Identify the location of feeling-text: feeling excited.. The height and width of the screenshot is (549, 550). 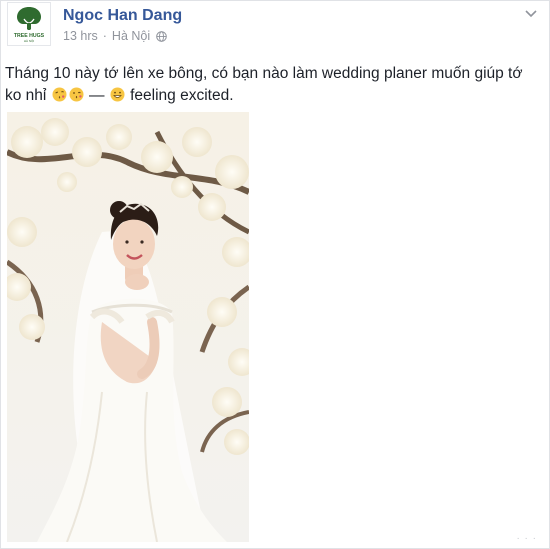
(182, 95).